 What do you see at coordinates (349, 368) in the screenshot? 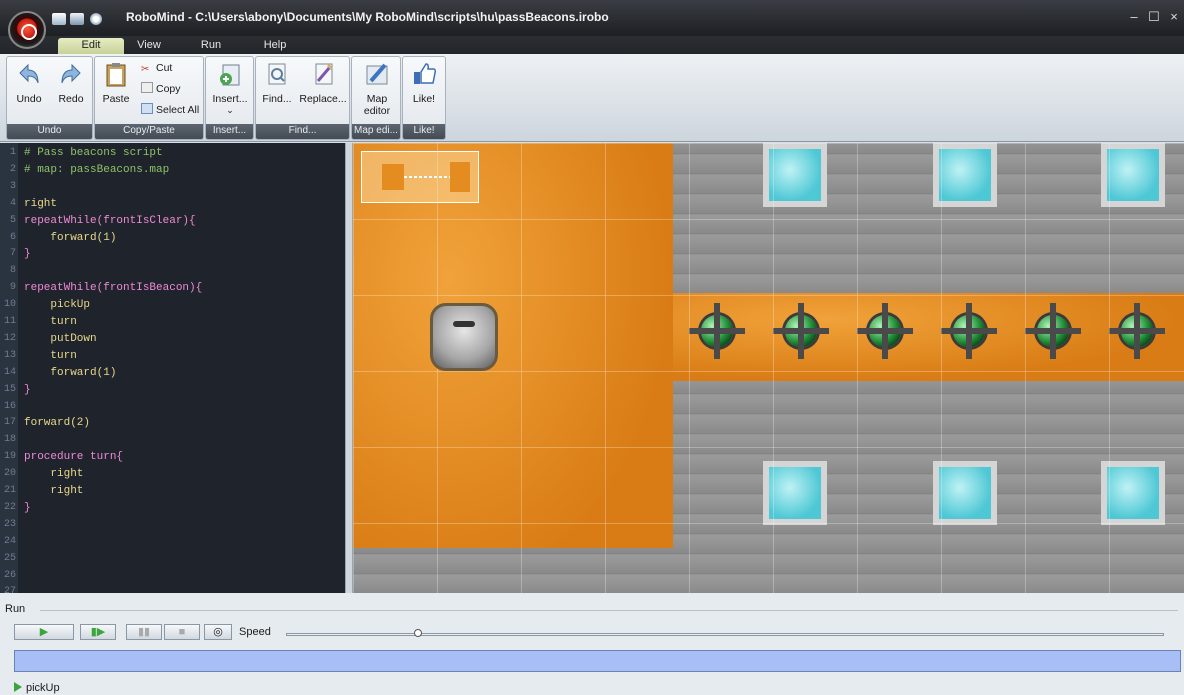
I see `panel-splitter` at bounding box center [349, 368].